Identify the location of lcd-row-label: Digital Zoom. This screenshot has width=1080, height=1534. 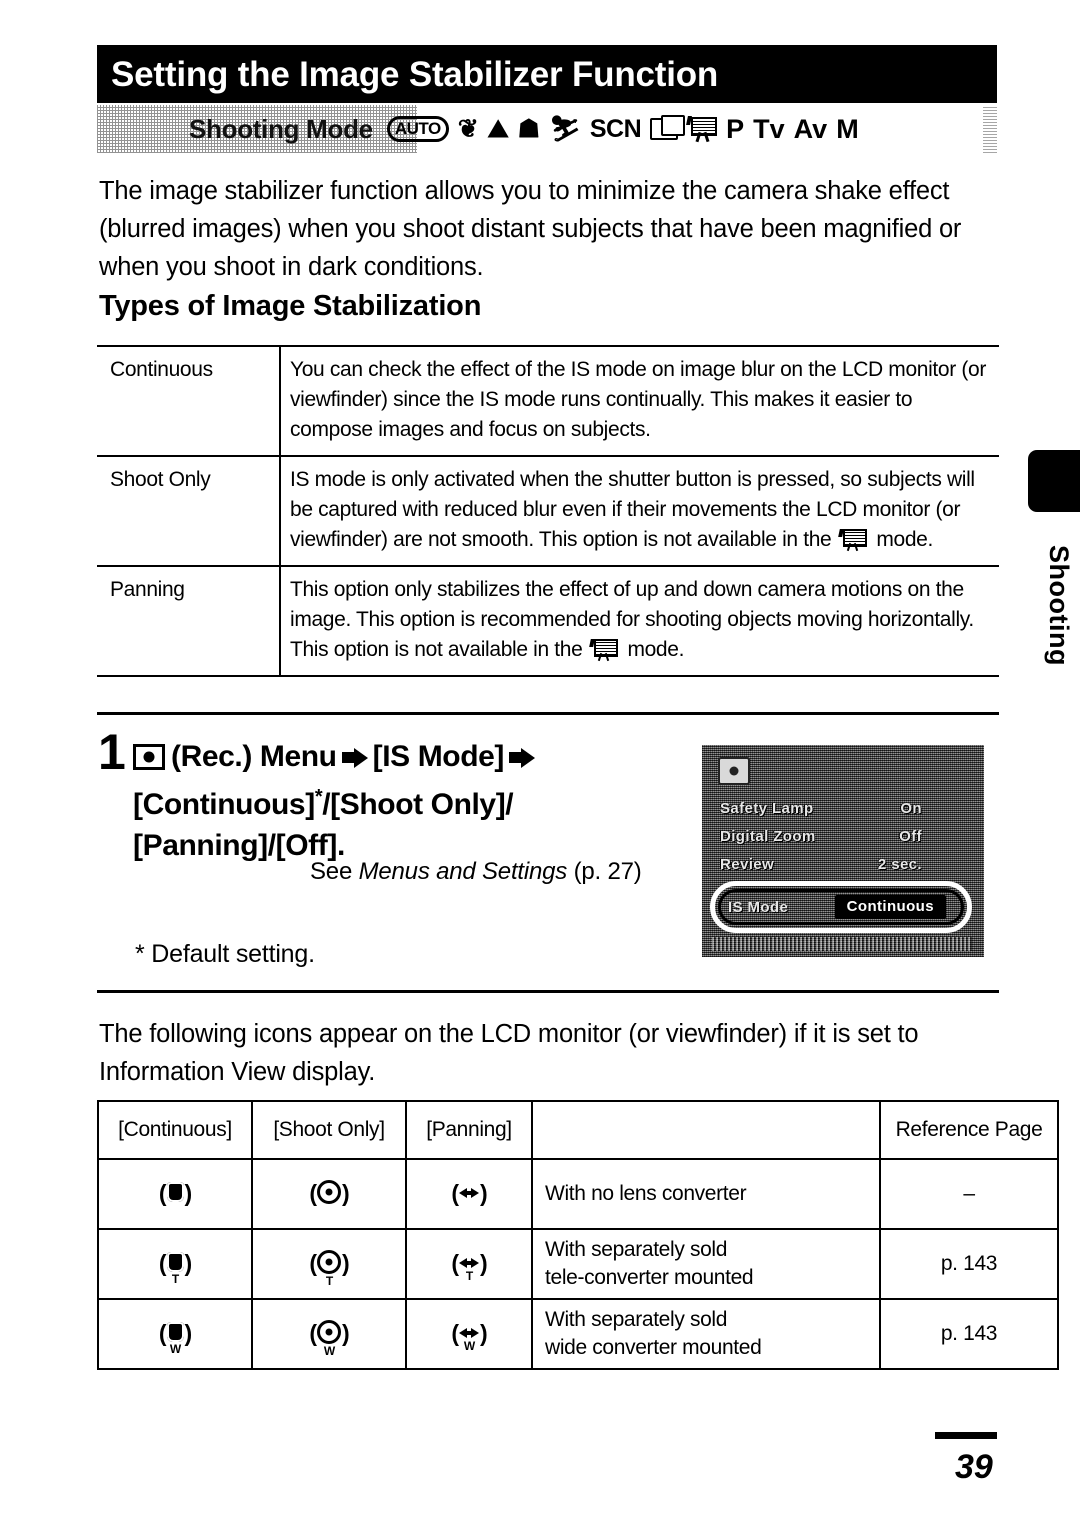
(768, 836).